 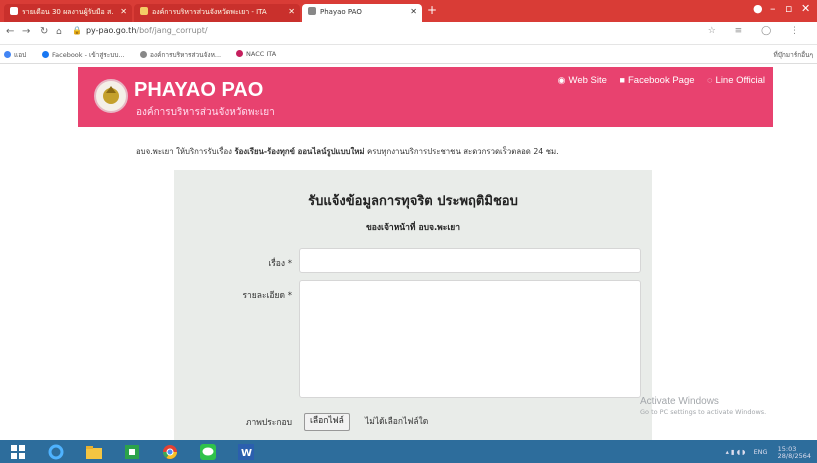 What do you see at coordinates (7, 54) in the screenshot?
I see `apps-grid-icon` at bounding box center [7, 54].